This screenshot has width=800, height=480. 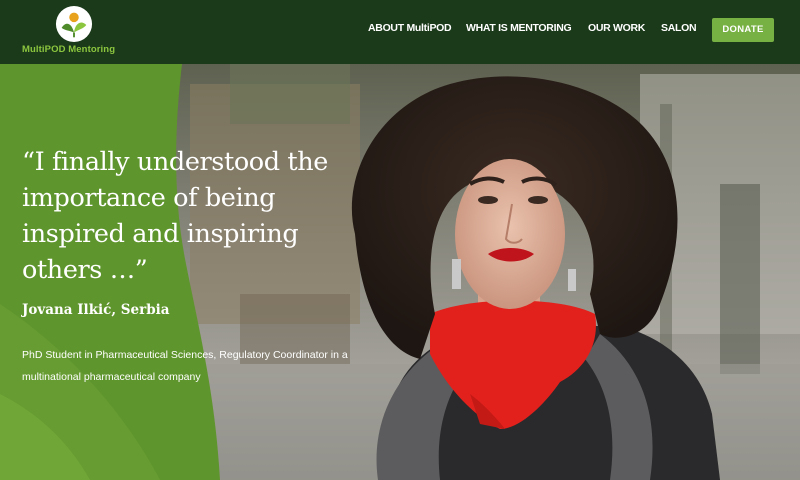 What do you see at coordinates (519, 30) in the screenshot?
I see `nav-what-is-mentoring: WHAT IS MENTORING` at bounding box center [519, 30].